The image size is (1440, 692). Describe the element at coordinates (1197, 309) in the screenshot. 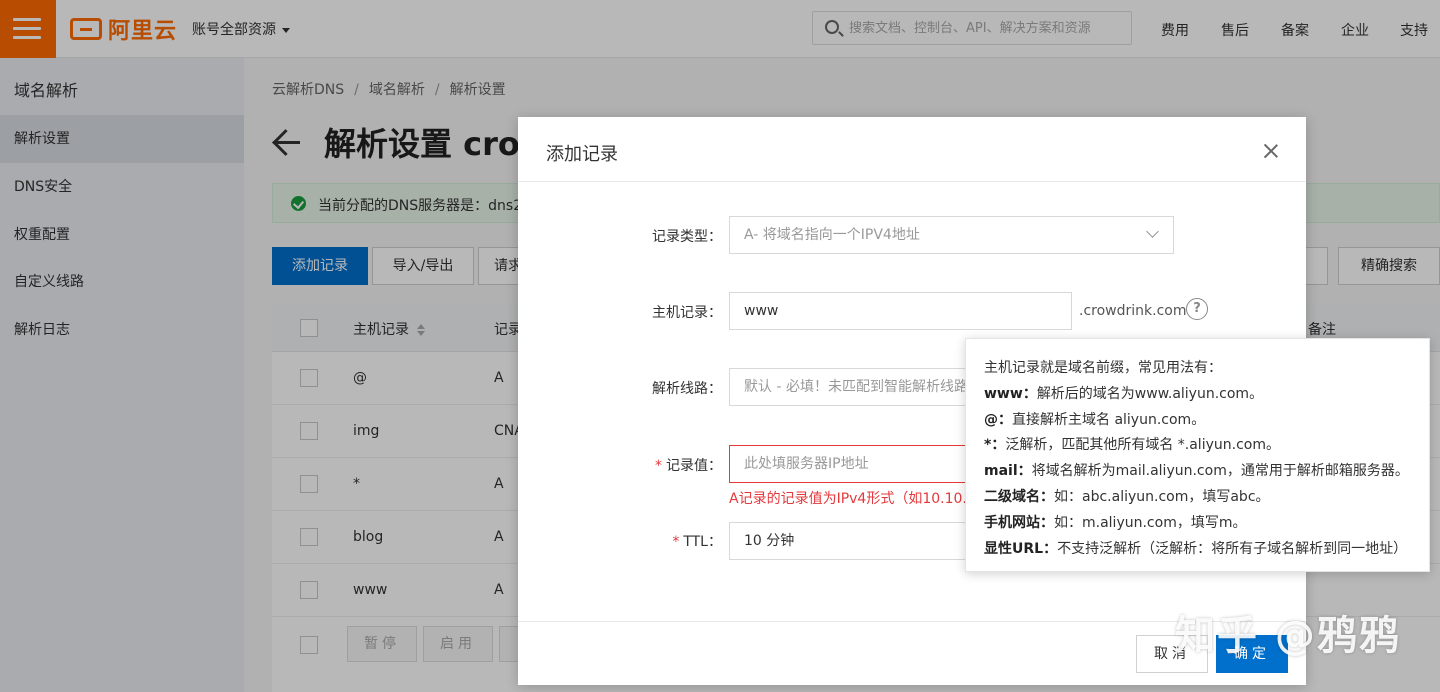

I see `help-question-icon: ?` at that location.